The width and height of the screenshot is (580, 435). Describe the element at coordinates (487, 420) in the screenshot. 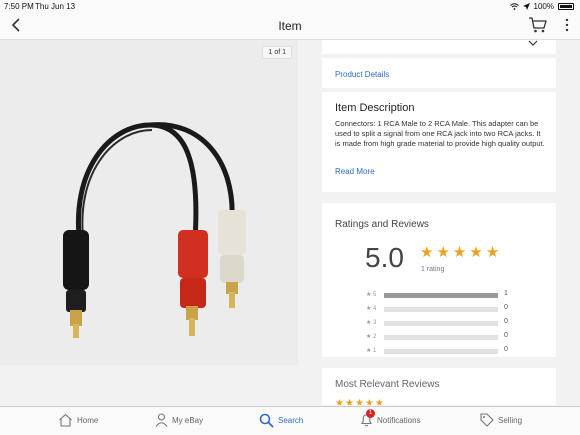

I see `tag-icon` at that location.